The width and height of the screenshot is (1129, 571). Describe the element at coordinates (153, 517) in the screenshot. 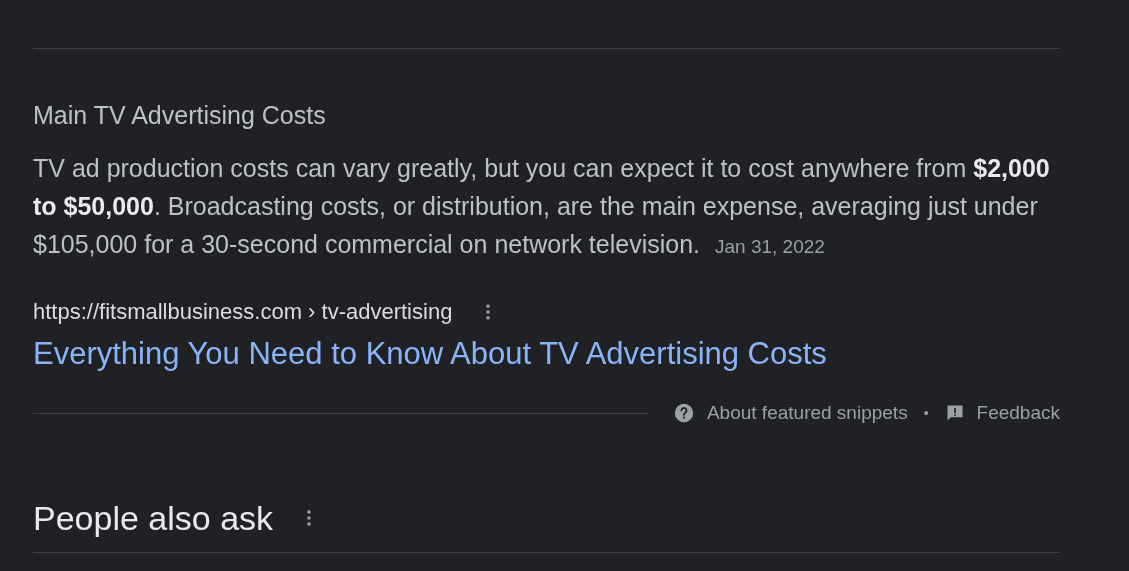

I see `section-heading: People also ask` at that location.